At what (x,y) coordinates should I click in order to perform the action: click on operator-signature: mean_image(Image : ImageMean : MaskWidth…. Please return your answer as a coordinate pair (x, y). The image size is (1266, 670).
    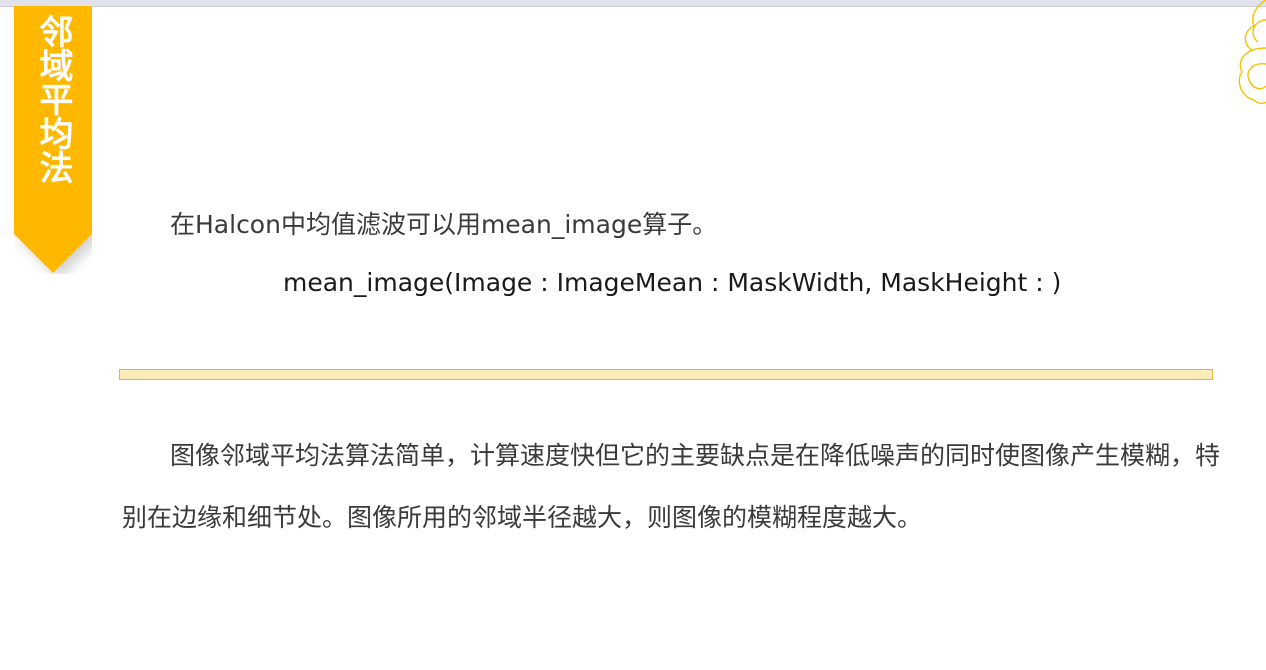
    Looking at the image, I should click on (672, 282).